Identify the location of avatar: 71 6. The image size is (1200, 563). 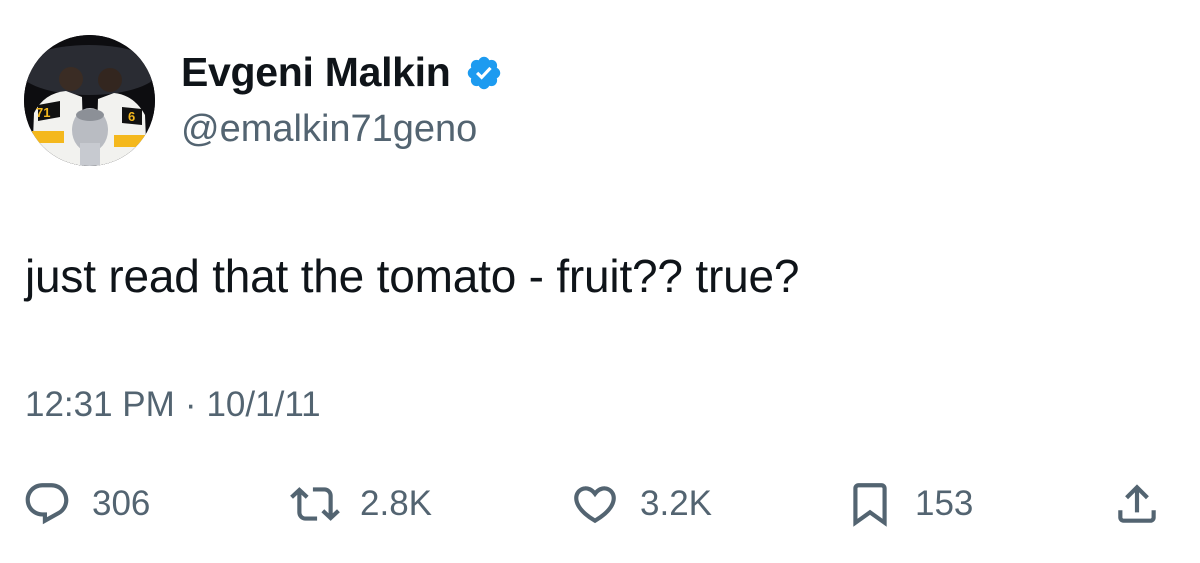
(89, 100).